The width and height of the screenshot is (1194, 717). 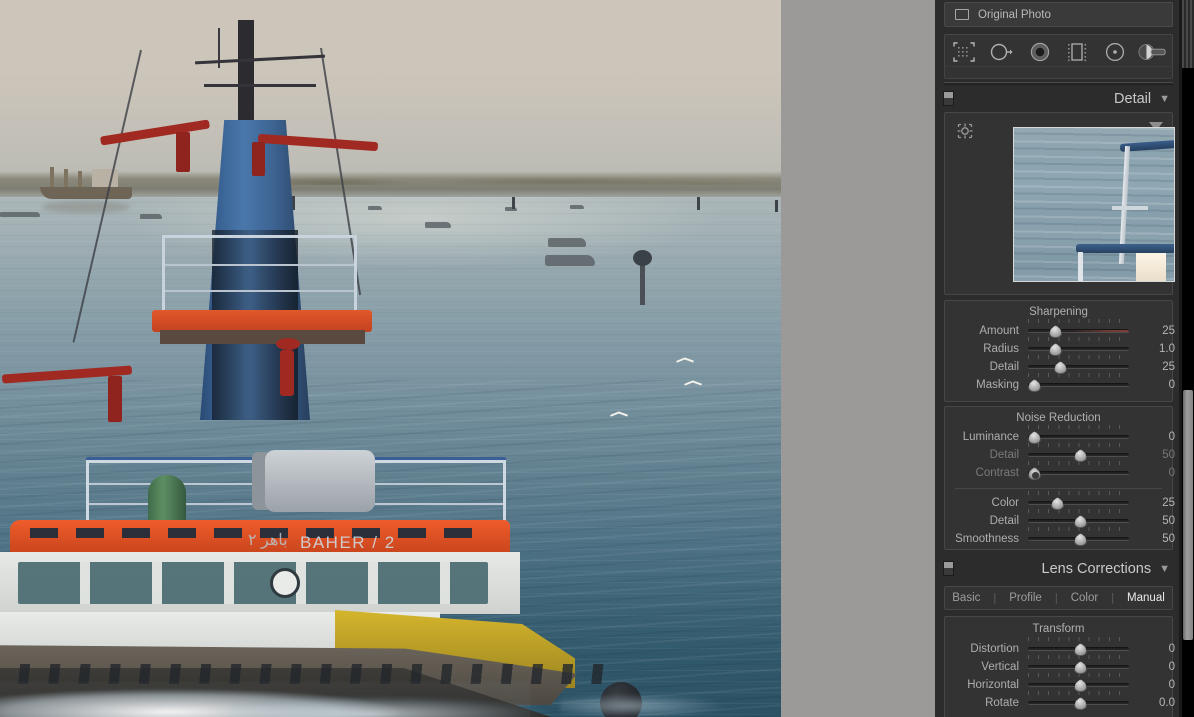 I want to click on slider-row: Smoothness 50, so click(x=1060, y=537).